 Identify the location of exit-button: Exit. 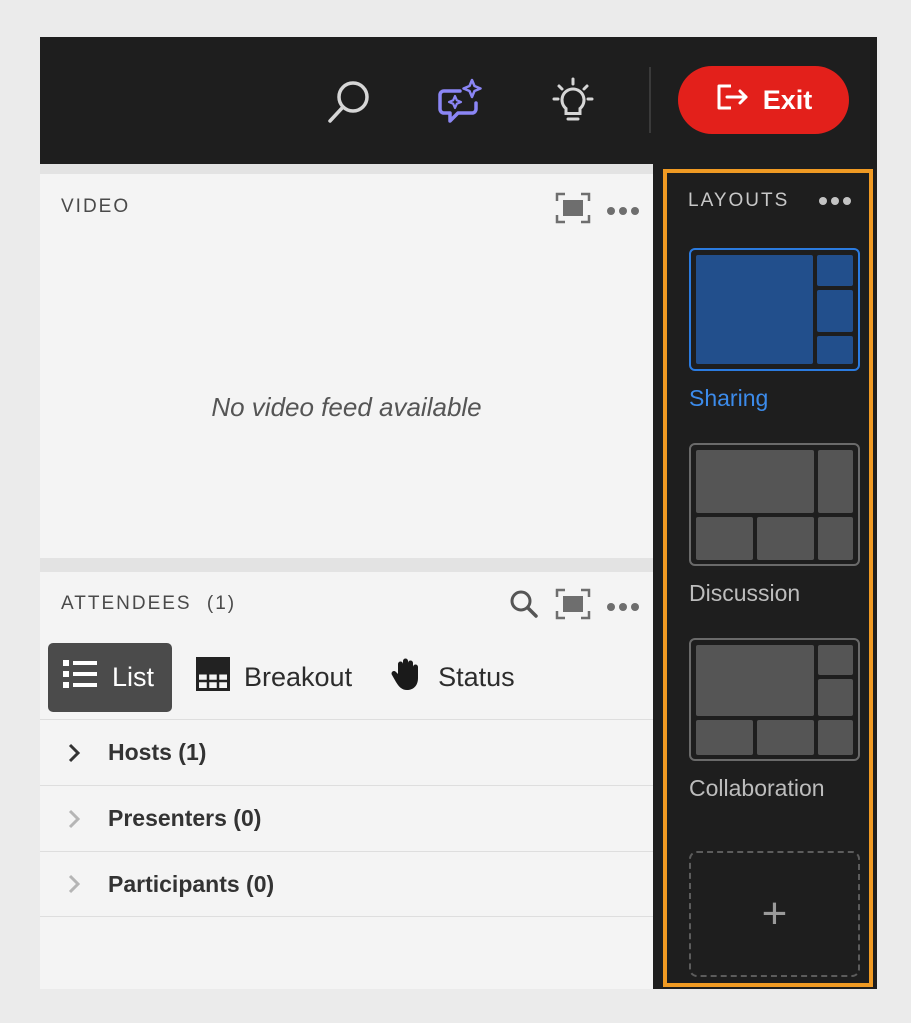
(763, 100).